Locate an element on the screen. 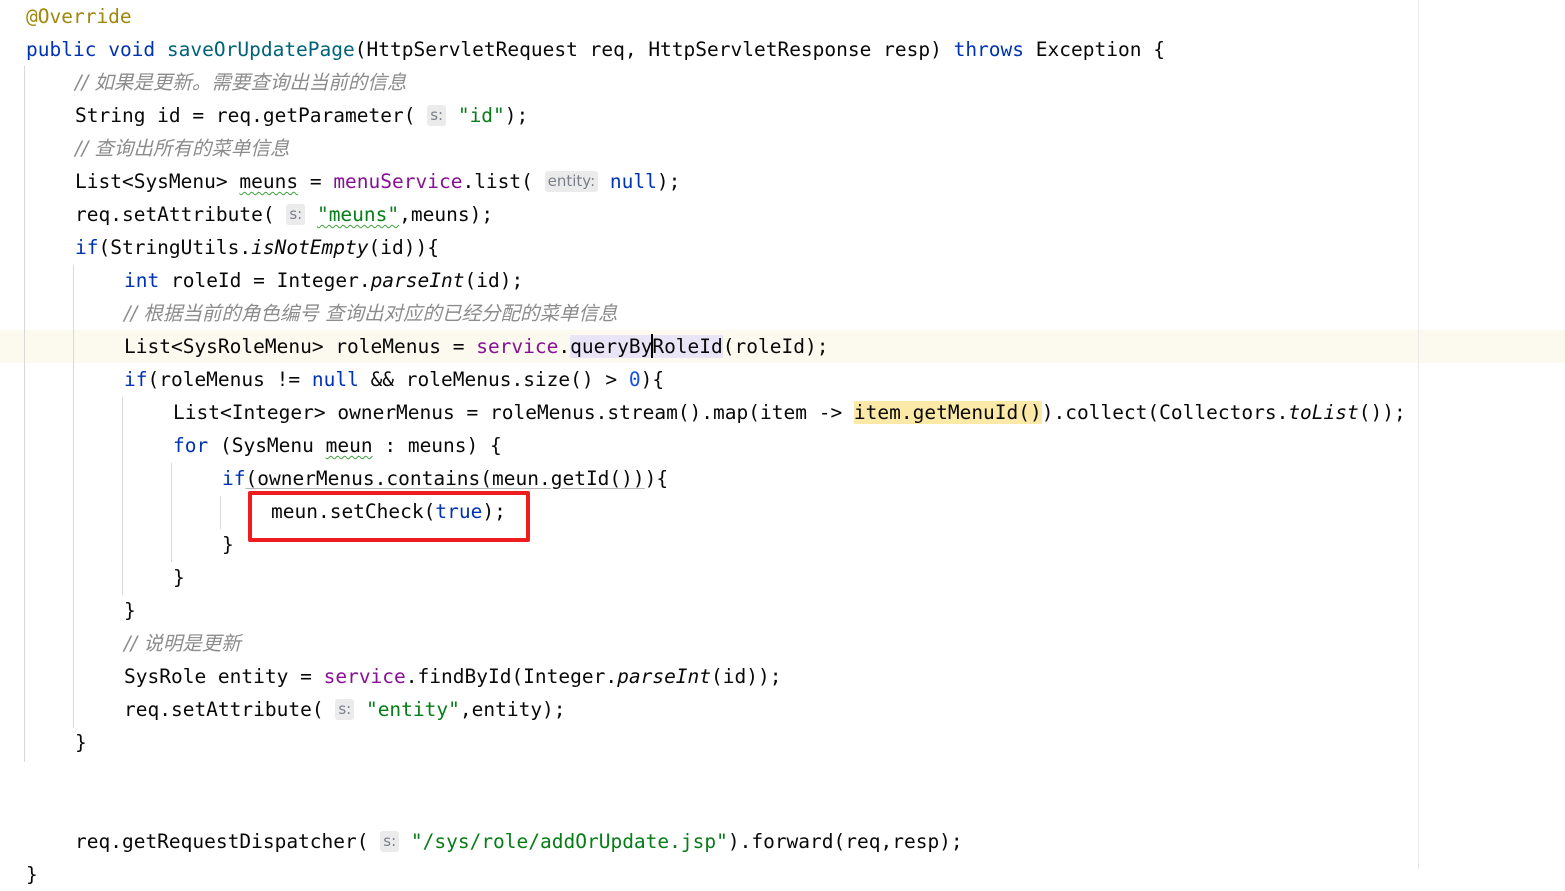 This screenshot has height=891, width=1565. comment-line-1: // 如果是更新。需要查询出当前的信息 is located at coordinates (241, 82).